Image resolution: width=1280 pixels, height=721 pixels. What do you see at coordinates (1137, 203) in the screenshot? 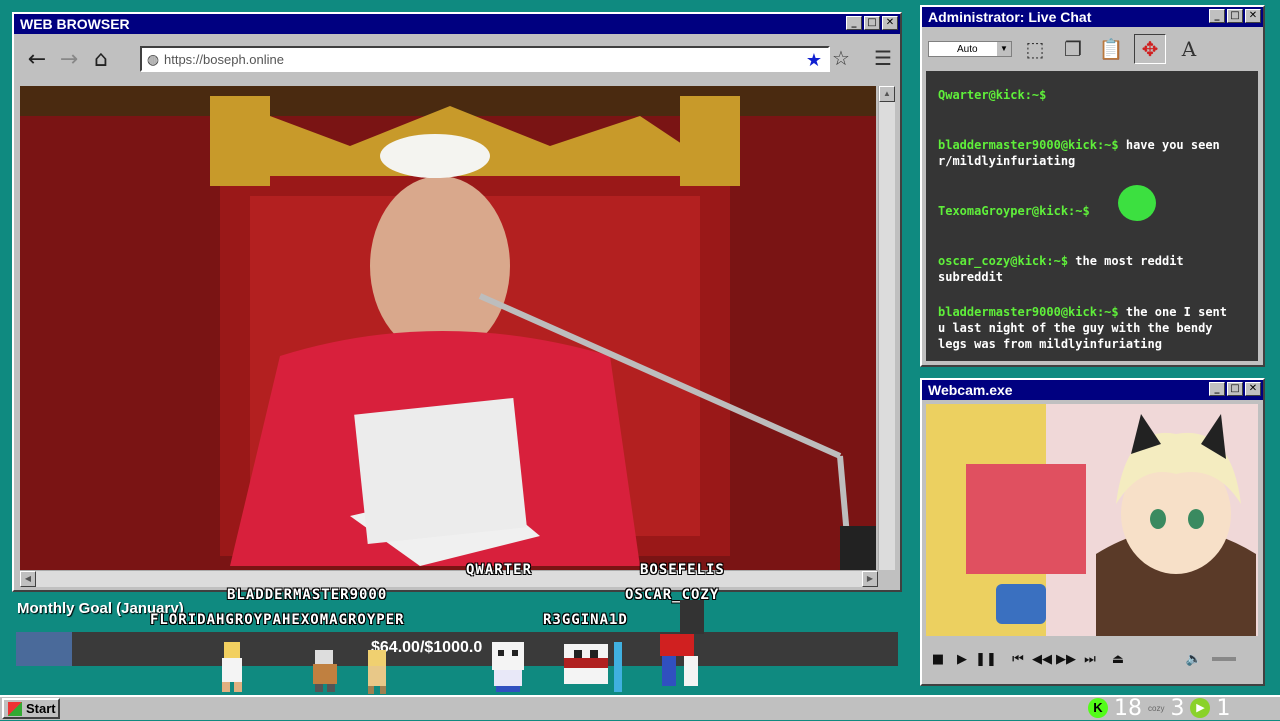
I see `emote-icon` at bounding box center [1137, 203].